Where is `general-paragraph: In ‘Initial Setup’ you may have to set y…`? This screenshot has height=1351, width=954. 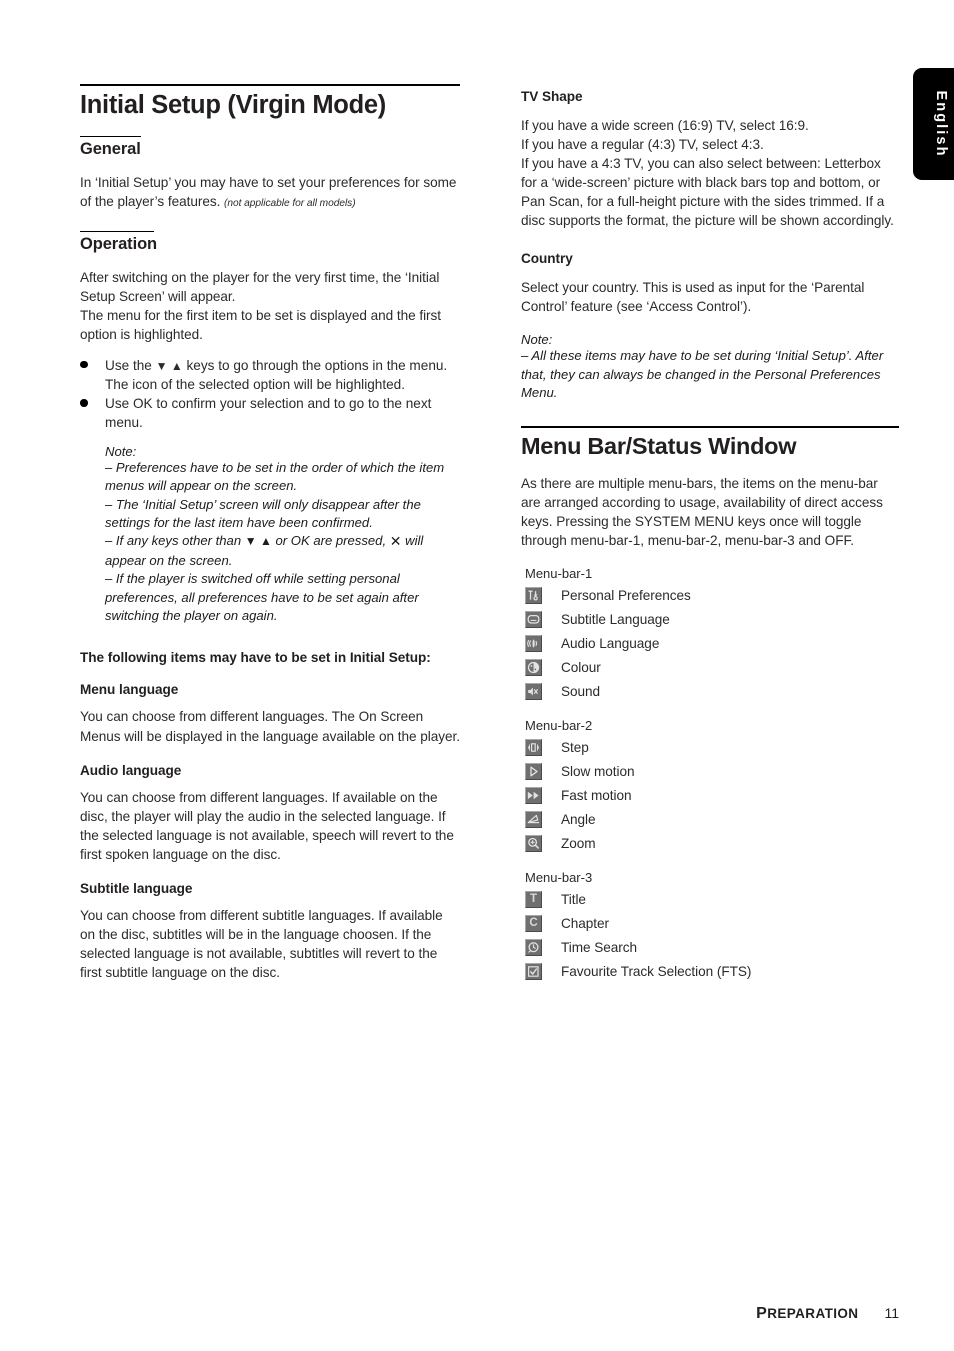 general-paragraph: In ‘Initial Setup’ you may have to set y… is located at coordinates (270, 192).